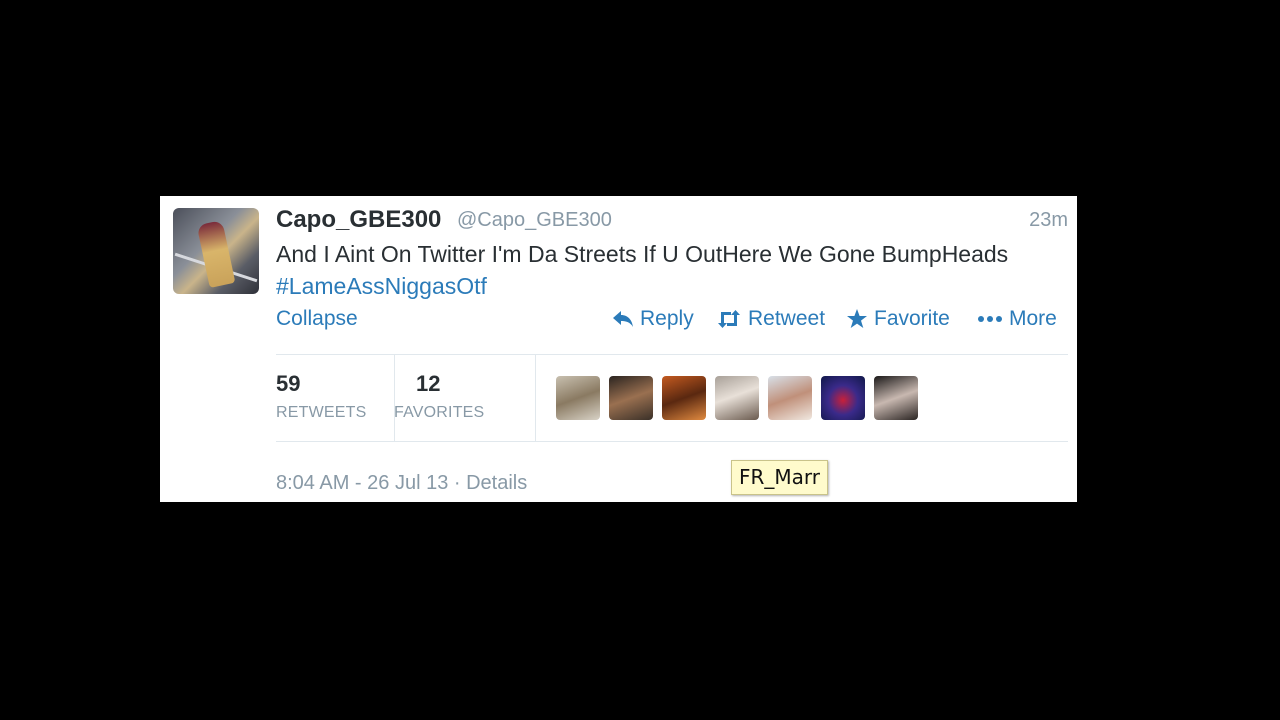  I want to click on collapse-link: Collapse, so click(317, 319).